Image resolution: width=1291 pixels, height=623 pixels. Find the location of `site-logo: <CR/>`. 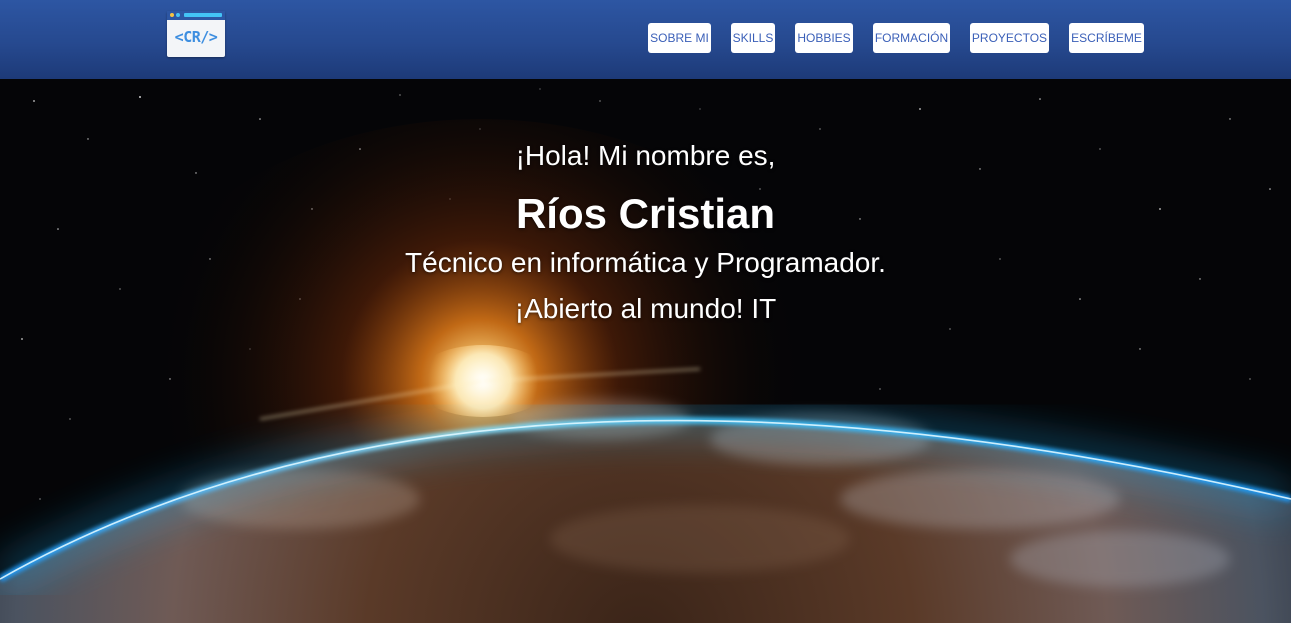

site-logo: <CR/> is located at coordinates (196, 34).